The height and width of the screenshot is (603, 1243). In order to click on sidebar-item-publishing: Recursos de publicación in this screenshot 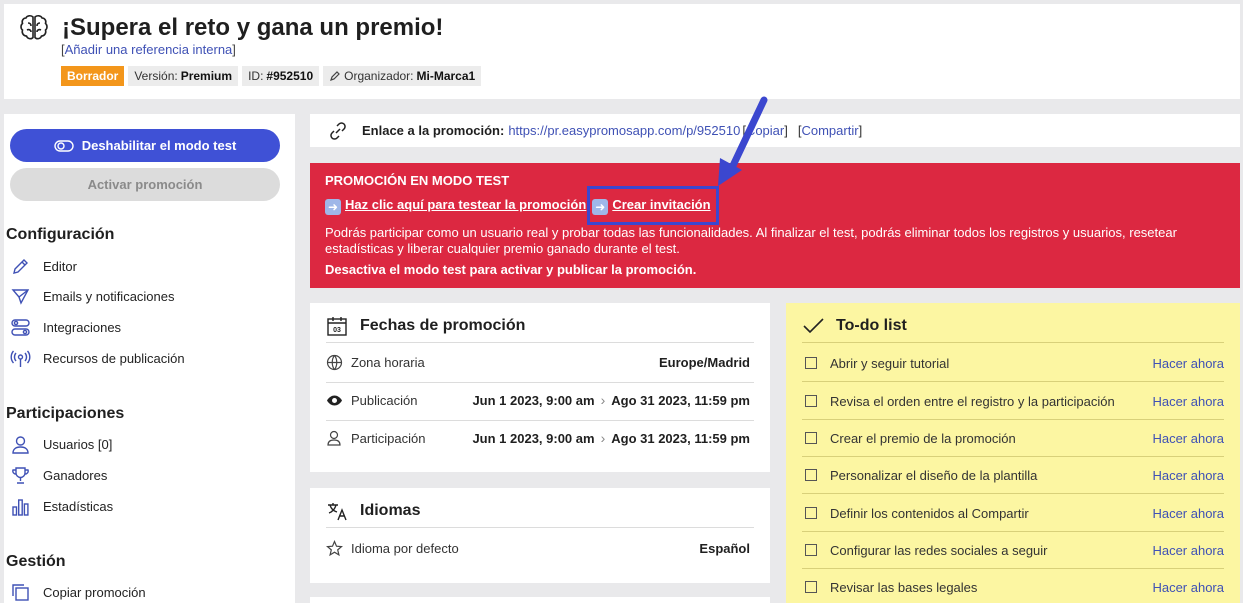, I will do `click(97, 358)`.